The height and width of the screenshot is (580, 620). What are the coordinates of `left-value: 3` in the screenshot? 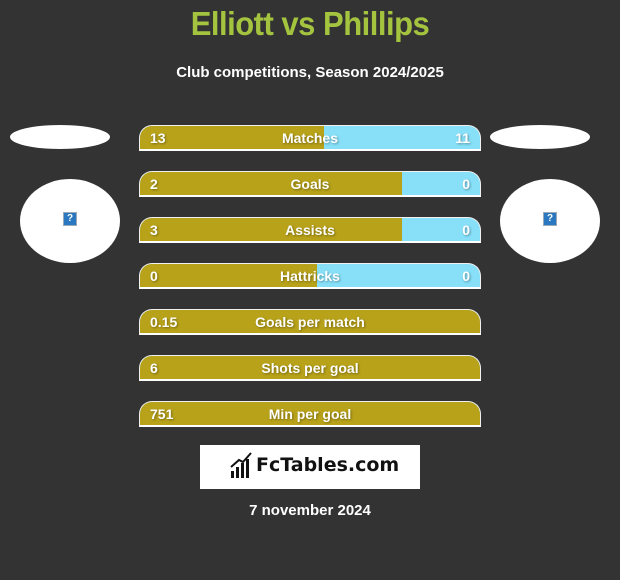 It's located at (154, 230).